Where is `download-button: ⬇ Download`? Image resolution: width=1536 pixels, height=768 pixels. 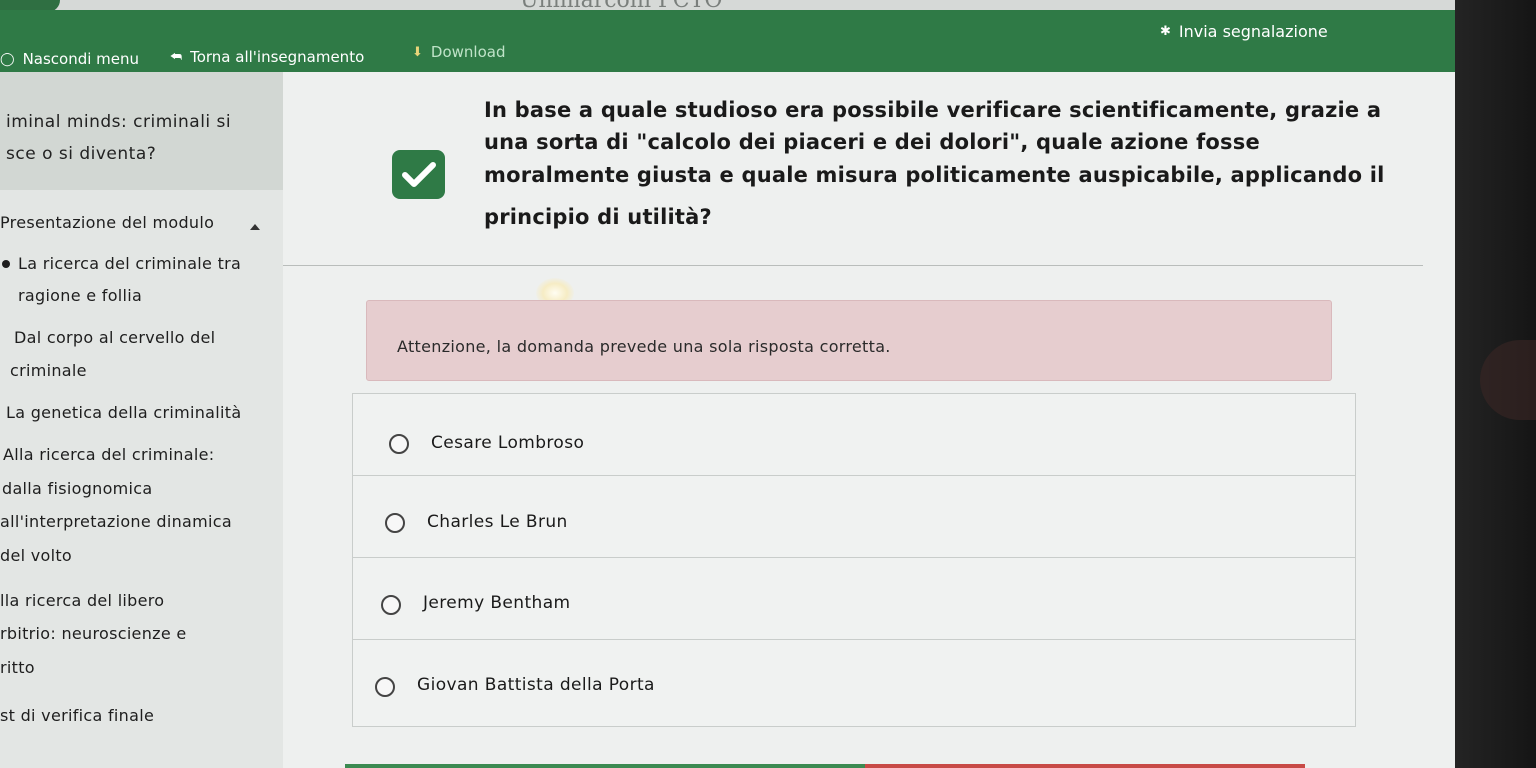
download-button: ⬇ Download is located at coordinates (458, 52).